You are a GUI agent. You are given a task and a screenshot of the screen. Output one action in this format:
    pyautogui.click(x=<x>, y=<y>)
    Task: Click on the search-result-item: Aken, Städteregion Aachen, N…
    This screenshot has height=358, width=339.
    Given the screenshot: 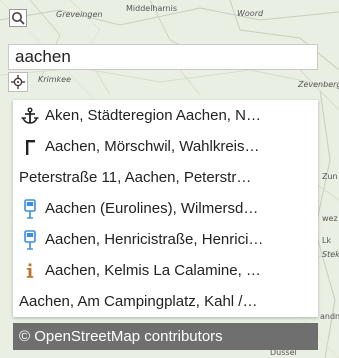 What is the action you would take?
    pyautogui.click(x=165, y=115)
    